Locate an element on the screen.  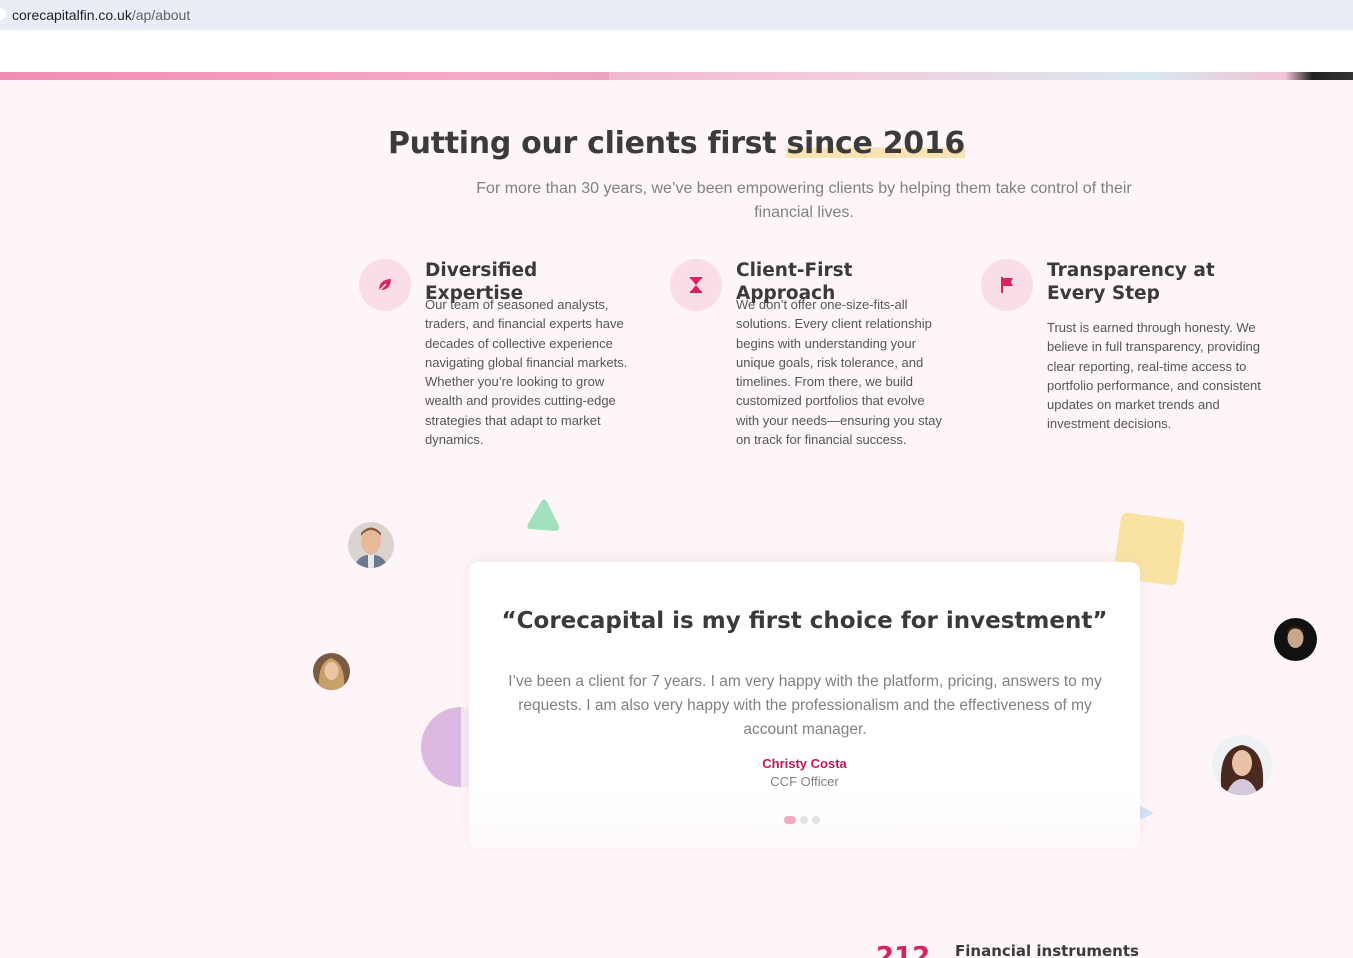
testimonial-author-role: CCF Officer is located at coordinates (804, 781).